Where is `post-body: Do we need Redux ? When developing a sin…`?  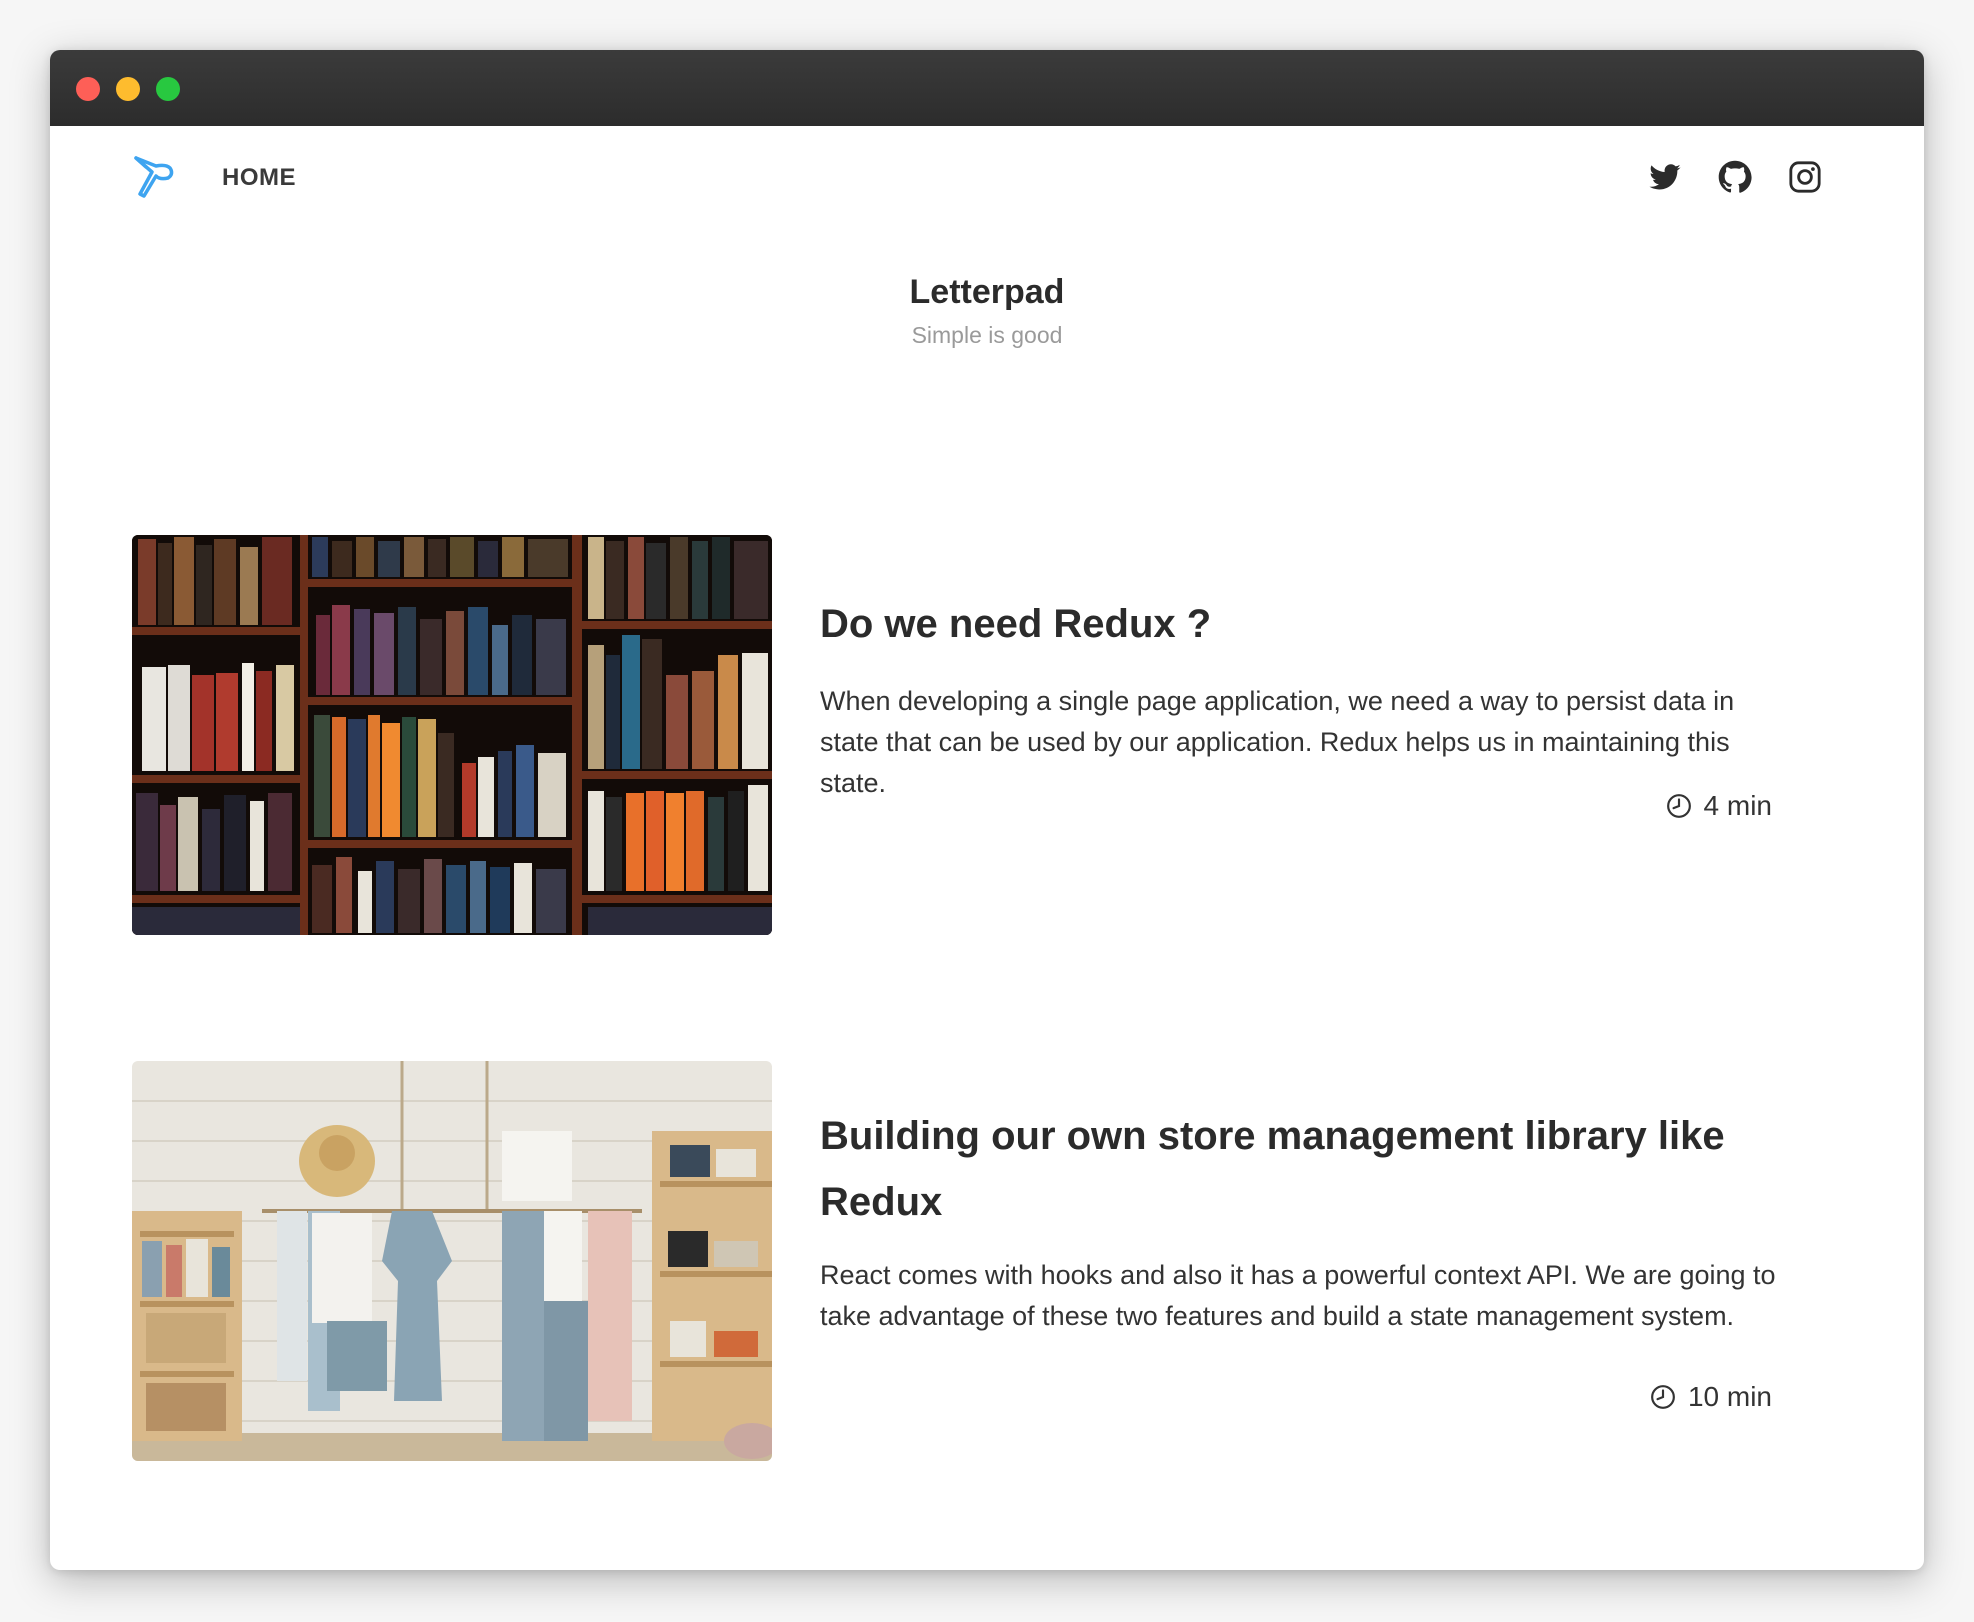
post-body: Do we need Redux ? When developing a sin… is located at coordinates (1300, 697).